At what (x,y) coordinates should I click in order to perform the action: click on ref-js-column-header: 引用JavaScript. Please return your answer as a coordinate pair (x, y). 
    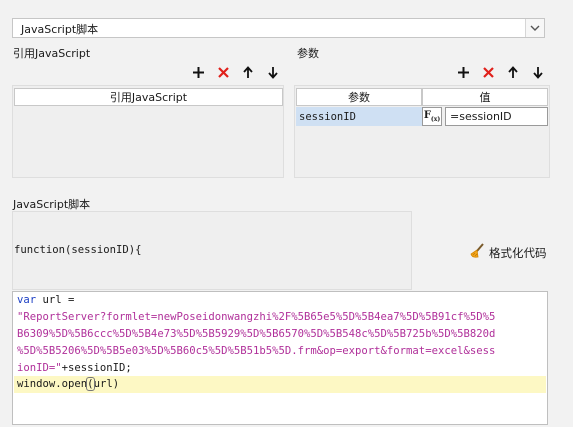
    Looking at the image, I should click on (148, 97).